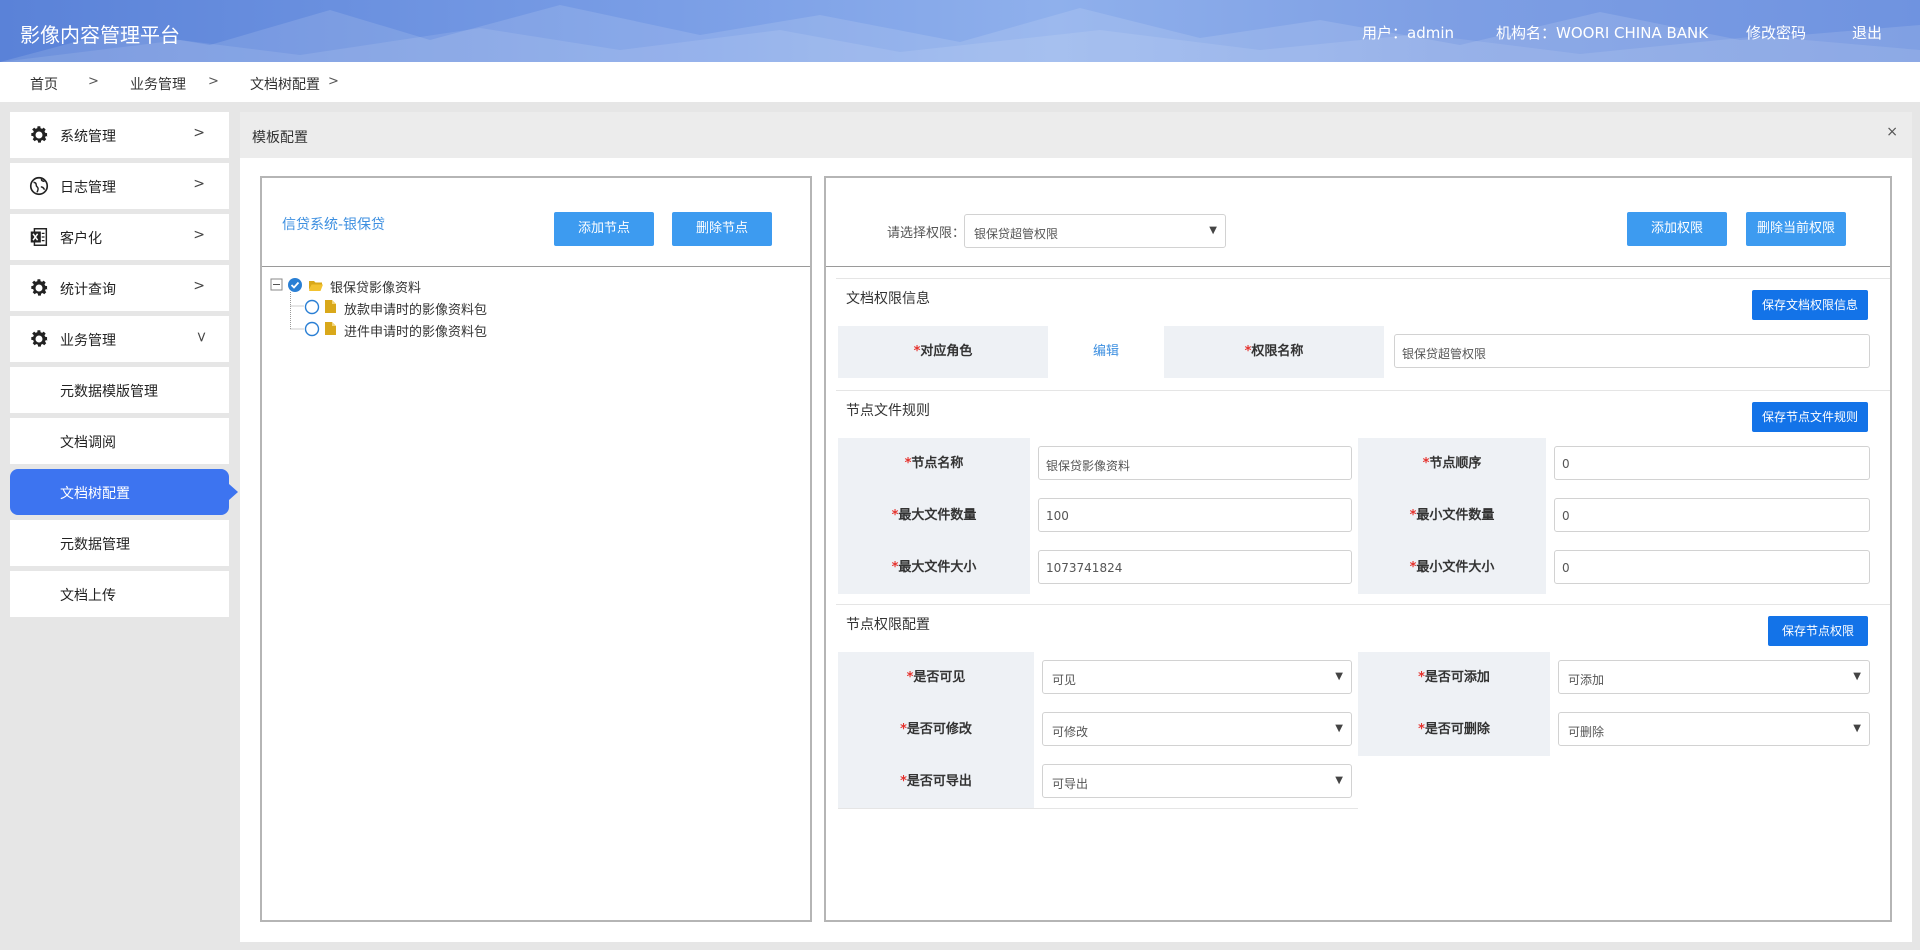  Describe the element at coordinates (960, 82) in the screenshot. I see `breadcrumb: 首页 > 业务管理 > 文档树配置 >` at that location.